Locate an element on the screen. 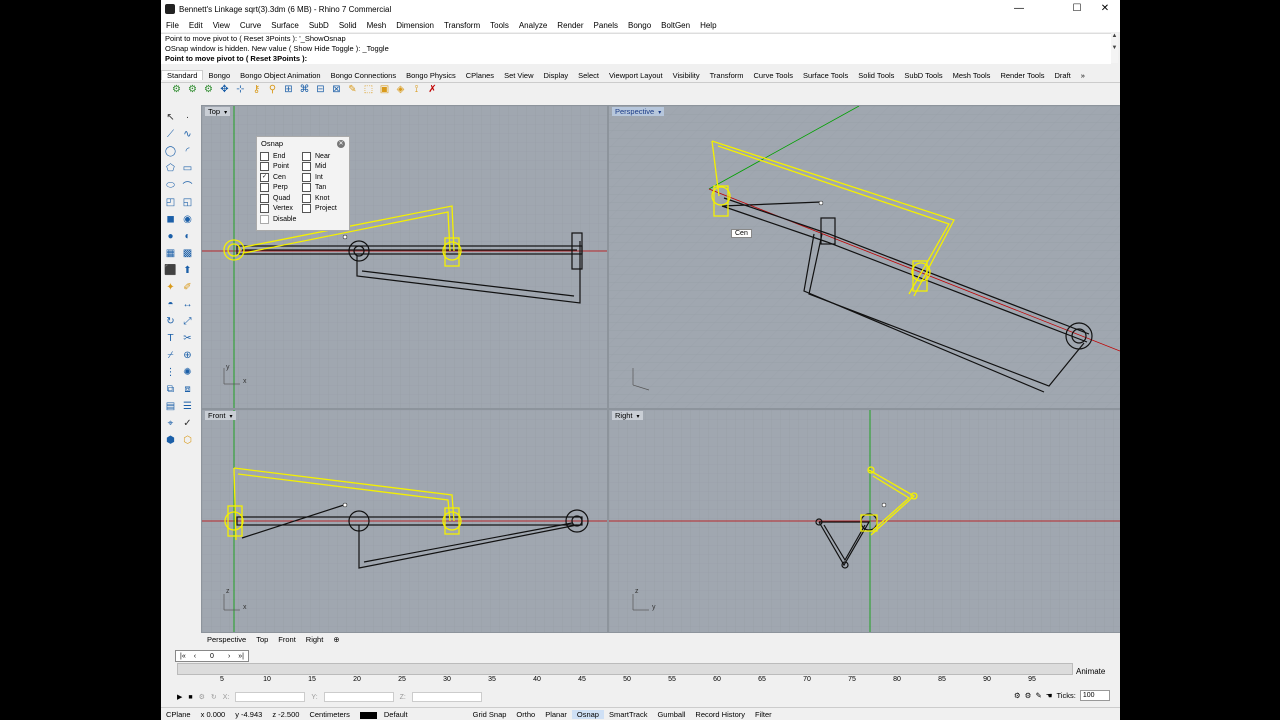 This screenshot has height=720, width=1280. circle-icon: ◯ is located at coordinates (170, 151).